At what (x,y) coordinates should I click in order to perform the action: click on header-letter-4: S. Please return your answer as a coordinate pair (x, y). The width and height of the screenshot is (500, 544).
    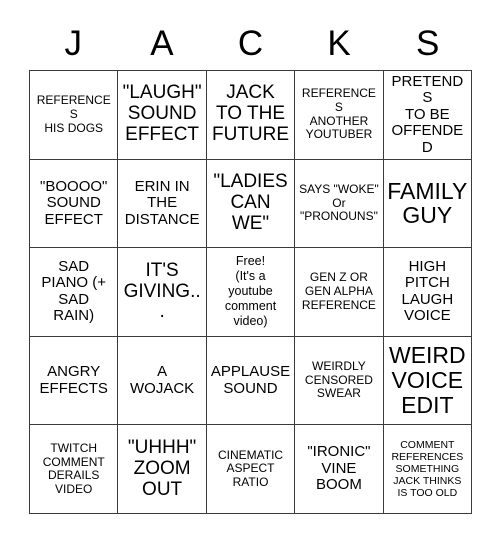
    Looking at the image, I should click on (427, 43).